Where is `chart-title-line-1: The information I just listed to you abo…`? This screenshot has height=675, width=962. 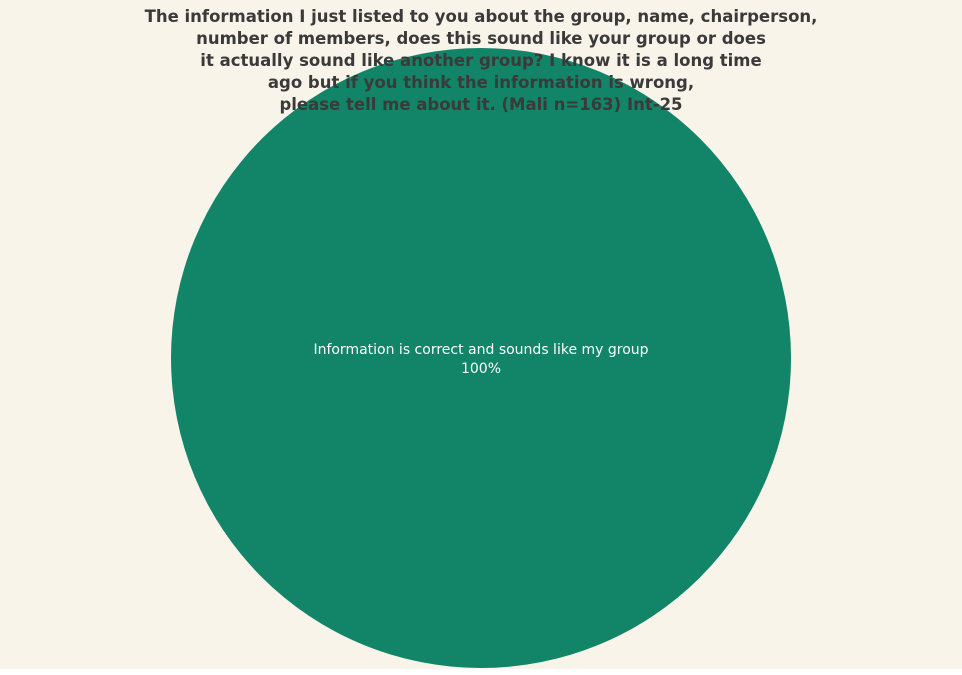
chart-title-line-1: The information I just listed to you abo… is located at coordinates (481, 16).